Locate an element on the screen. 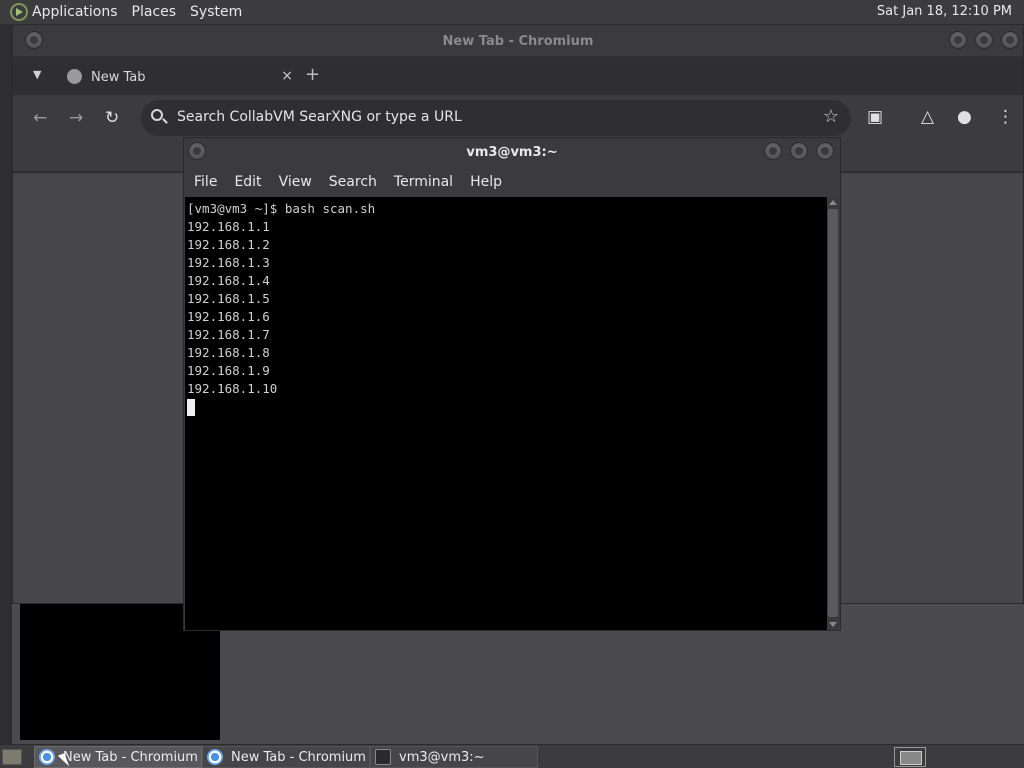  menu-system: System is located at coordinates (216, 12).